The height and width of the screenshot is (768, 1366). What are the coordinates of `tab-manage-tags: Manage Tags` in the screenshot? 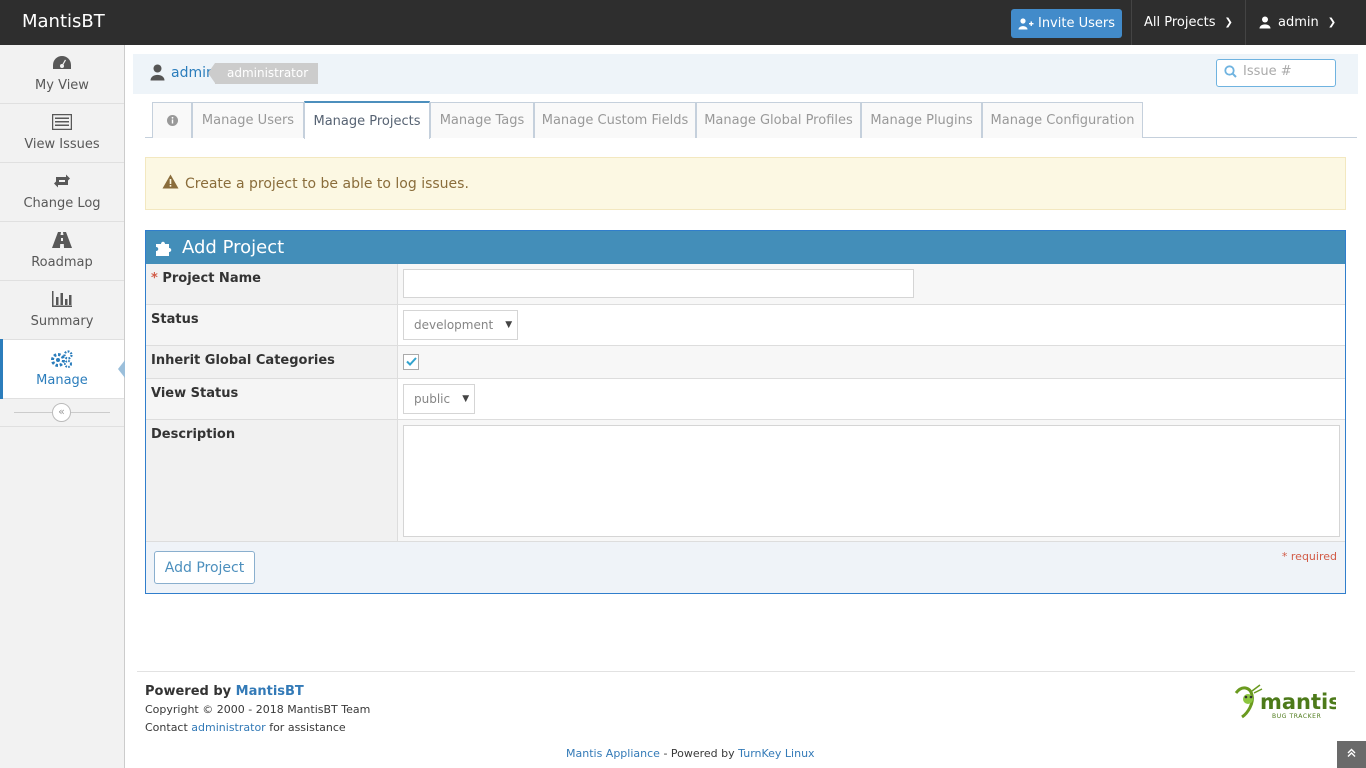 It's located at (482, 120).